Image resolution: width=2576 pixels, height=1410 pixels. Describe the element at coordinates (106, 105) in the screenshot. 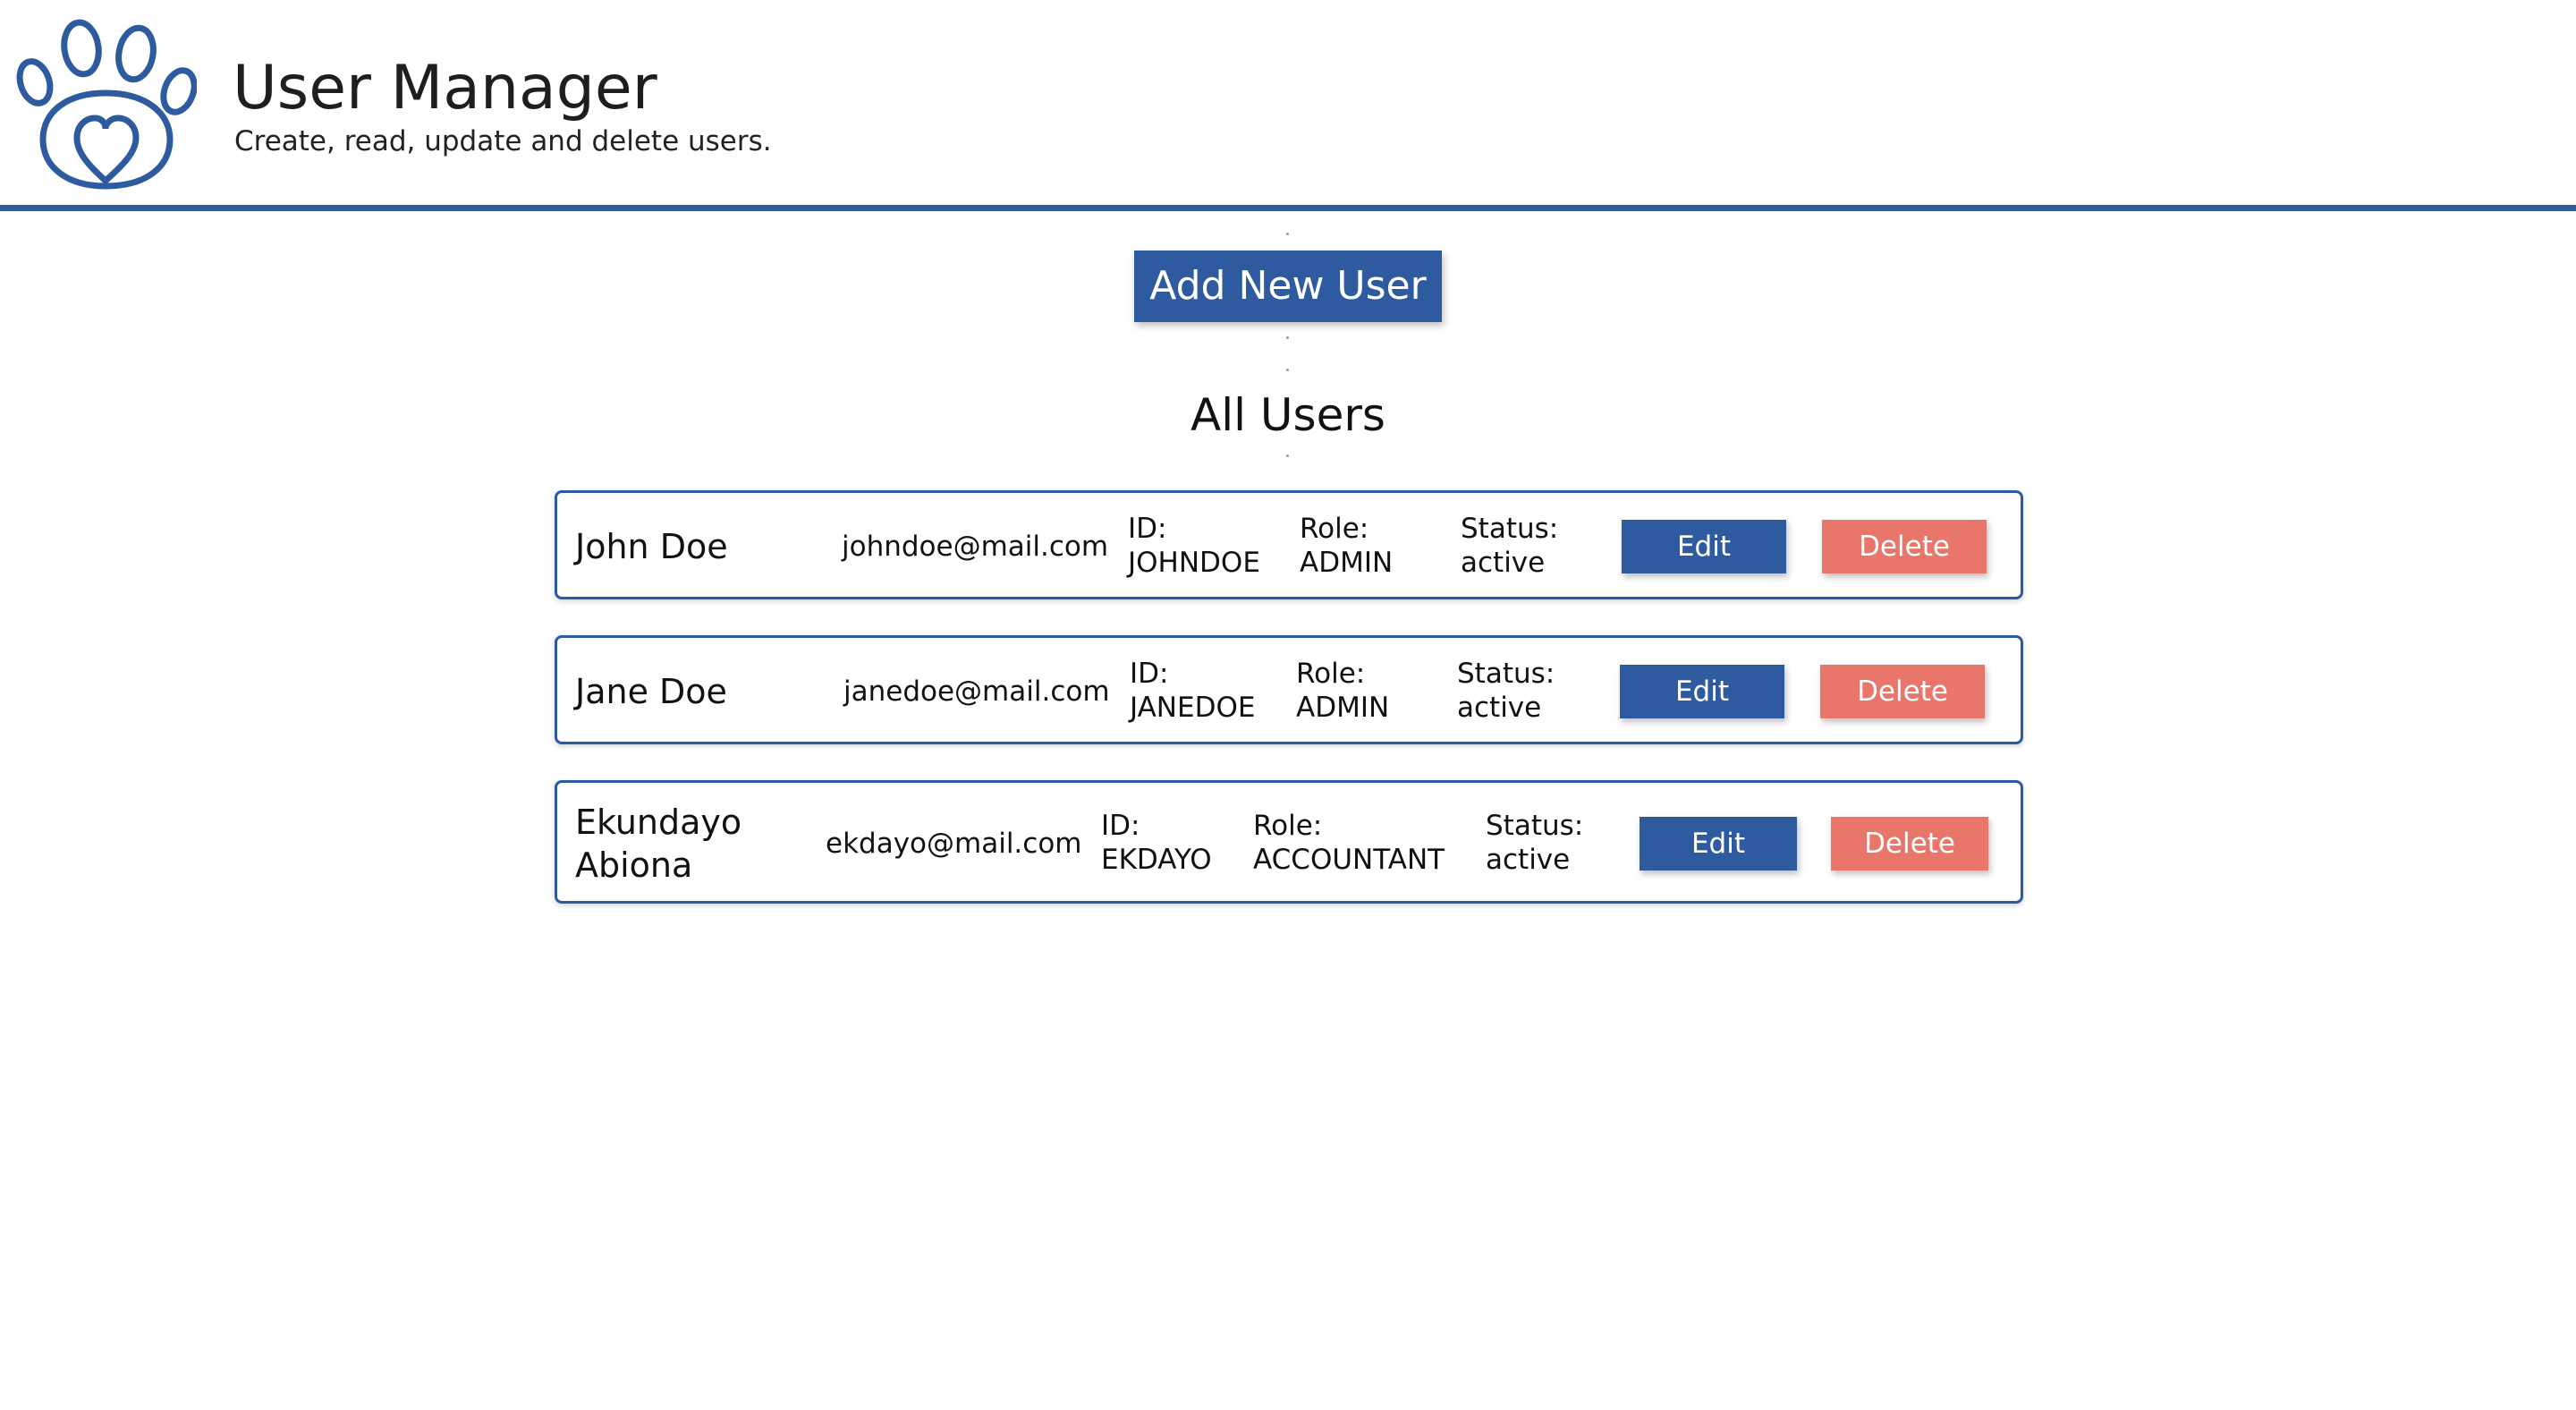

I see `paw-heart-icon` at that location.